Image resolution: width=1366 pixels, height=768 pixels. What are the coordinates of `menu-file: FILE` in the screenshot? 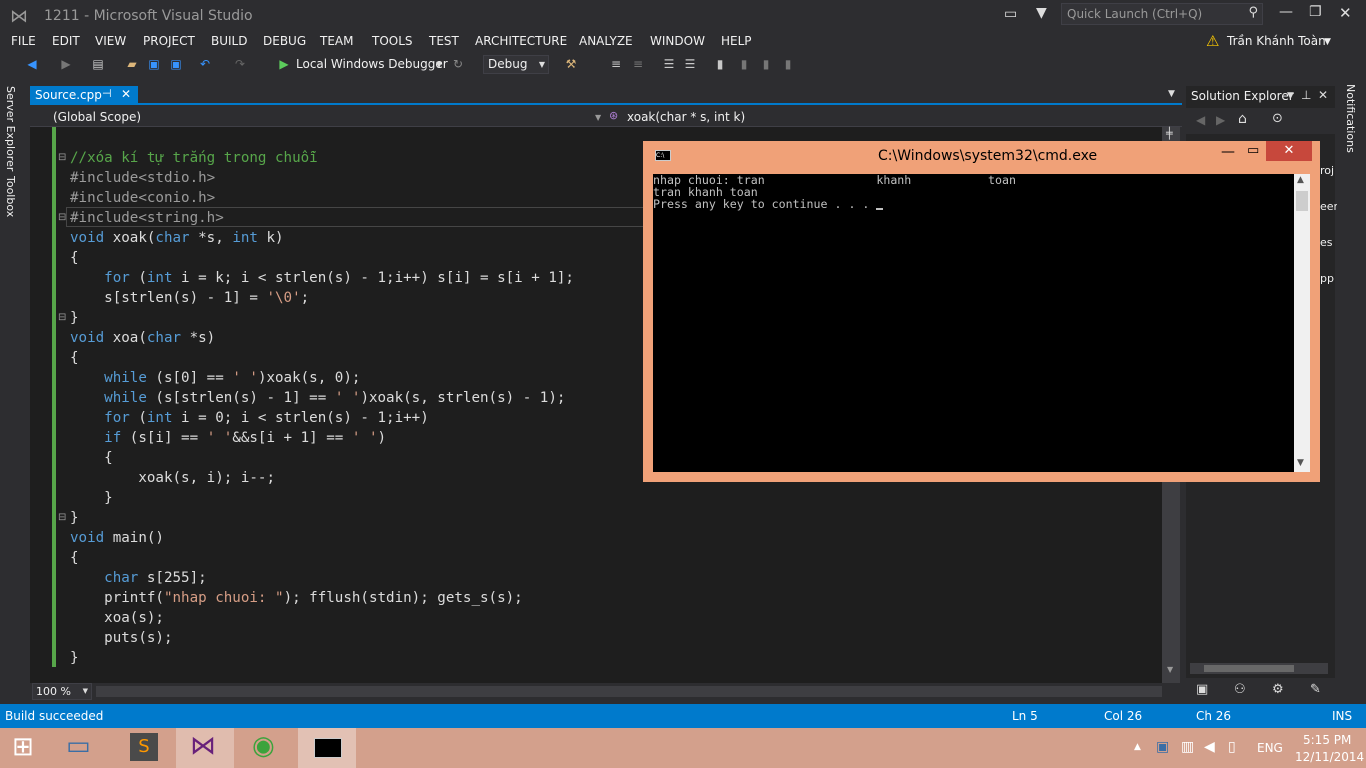 It's located at (23, 41).